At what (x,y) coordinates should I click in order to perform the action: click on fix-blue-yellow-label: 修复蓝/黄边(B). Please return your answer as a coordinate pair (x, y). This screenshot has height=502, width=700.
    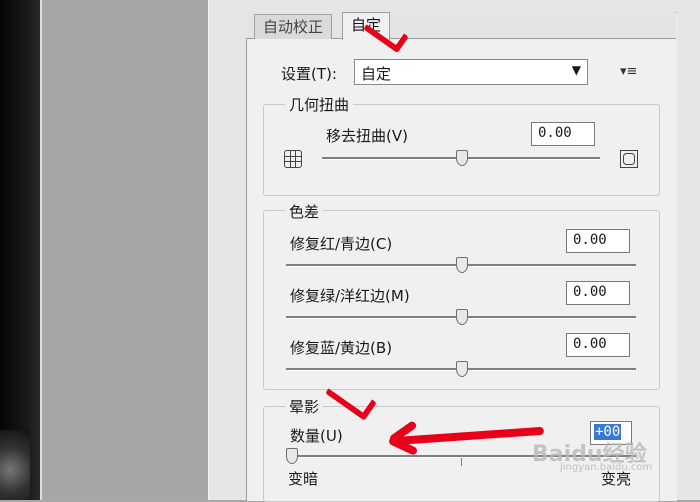
    Looking at the image, I should click on (341, 348).